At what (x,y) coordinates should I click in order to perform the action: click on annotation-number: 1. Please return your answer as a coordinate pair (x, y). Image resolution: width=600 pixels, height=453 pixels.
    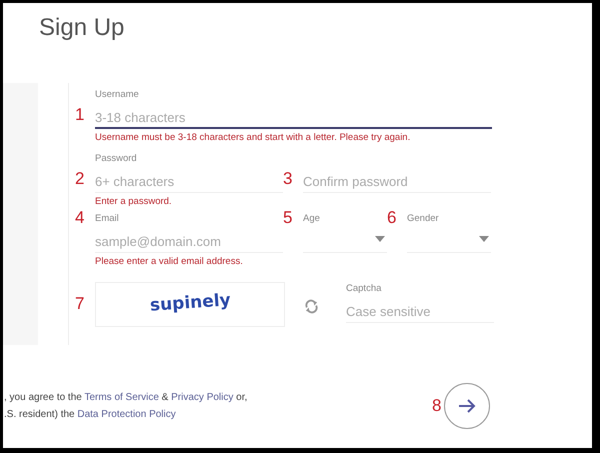
    Looking at the image, I should click on (80, 115).